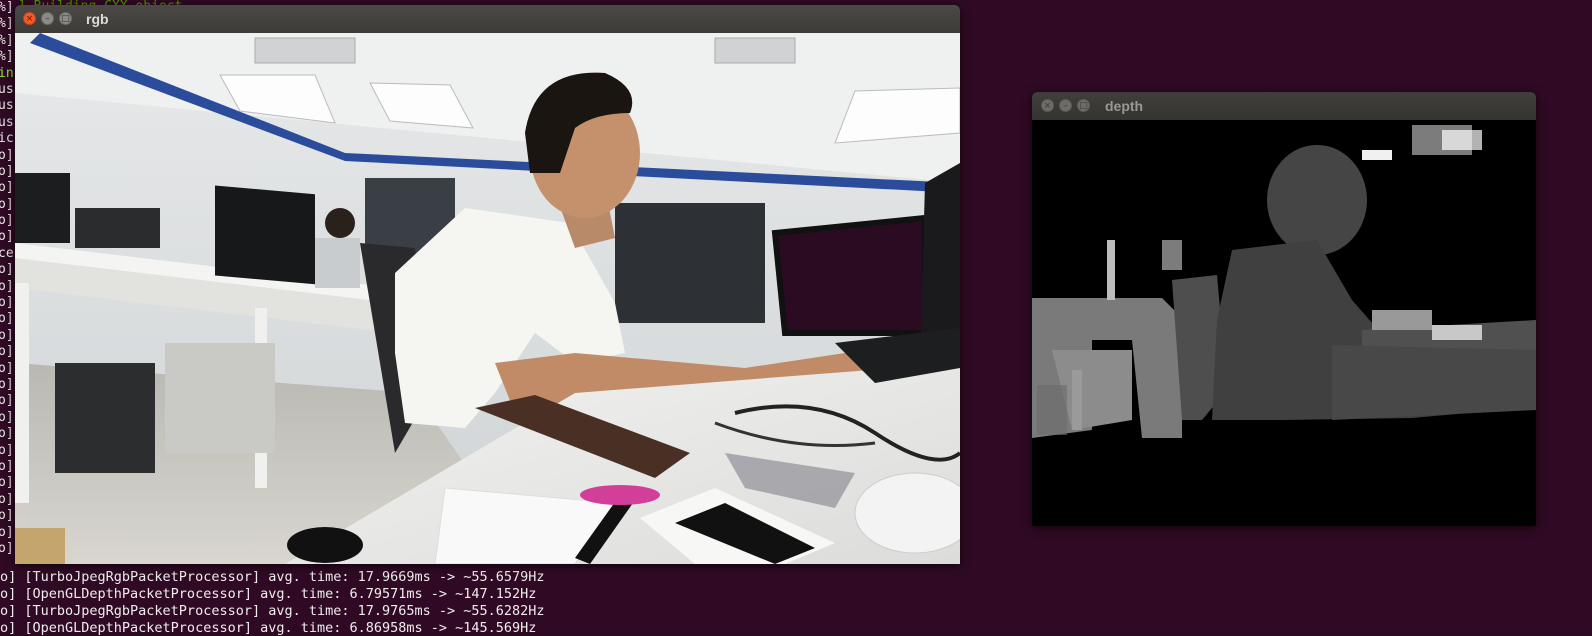 The image size is (1592, 636). Describe the element at coordinates (487, 19) in the screenshot. I see `rgb-titlebar: × – □ rgb` at that location.